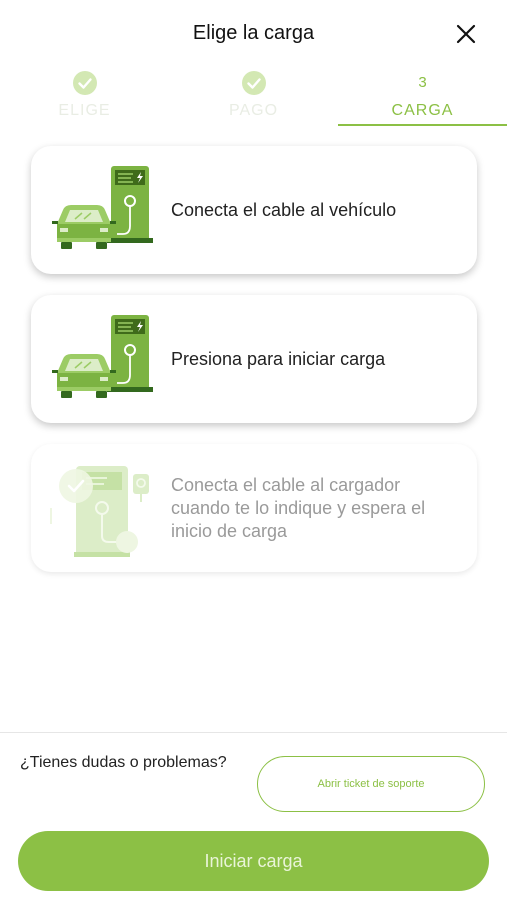  I want to click on active-step-indicator, so click(422, 125).